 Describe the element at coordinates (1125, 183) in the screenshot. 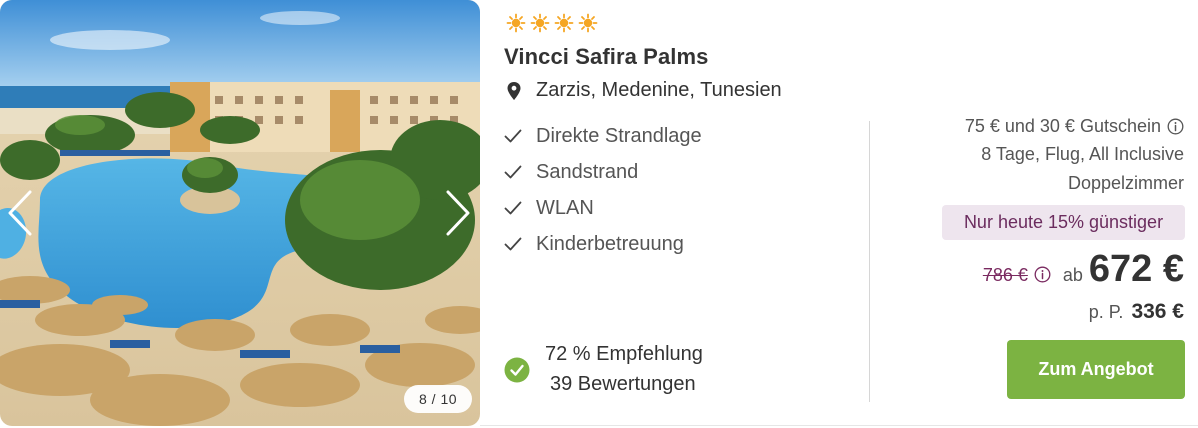

I see `room-type: Doppelzimmer` at that location.